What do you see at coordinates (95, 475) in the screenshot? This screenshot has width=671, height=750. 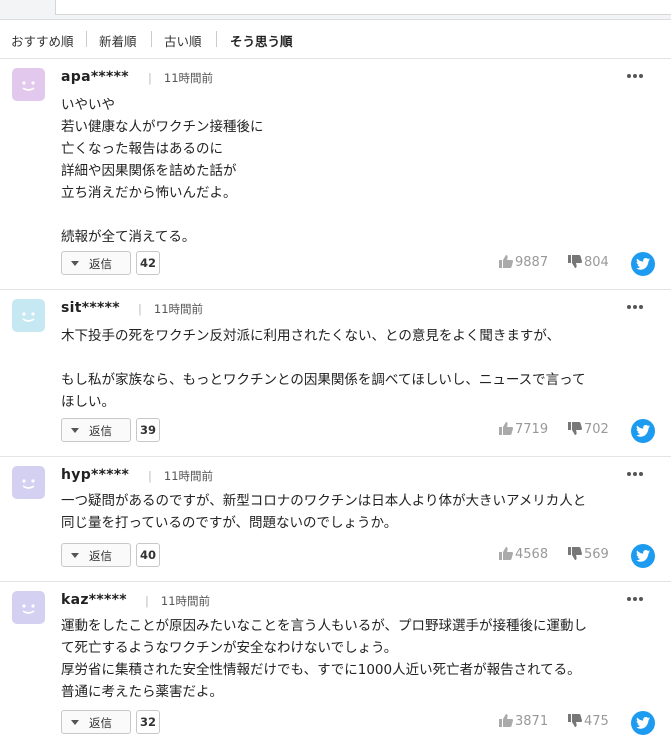 I see `username: hyp*****` at bounding box center [95, 475].